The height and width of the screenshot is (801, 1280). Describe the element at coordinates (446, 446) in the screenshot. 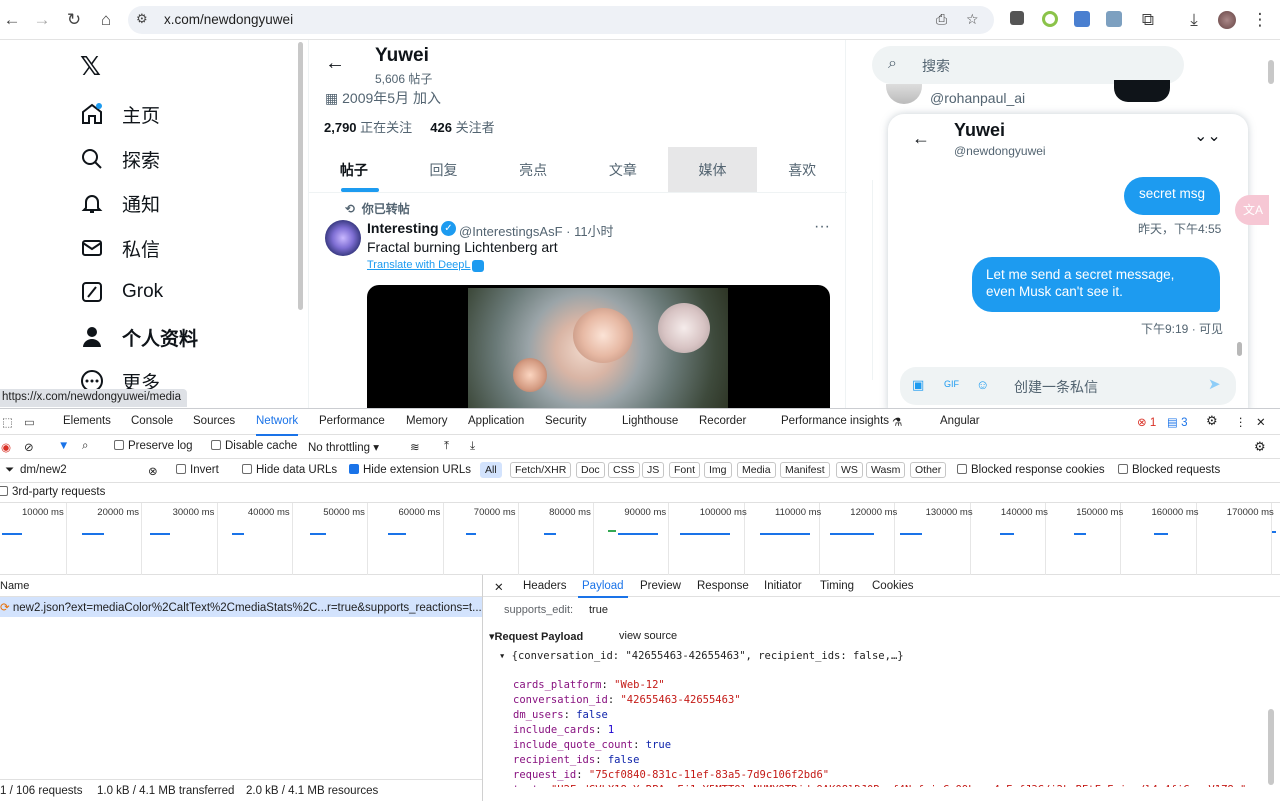

I see `import-har-icon: ⤒` at that location.